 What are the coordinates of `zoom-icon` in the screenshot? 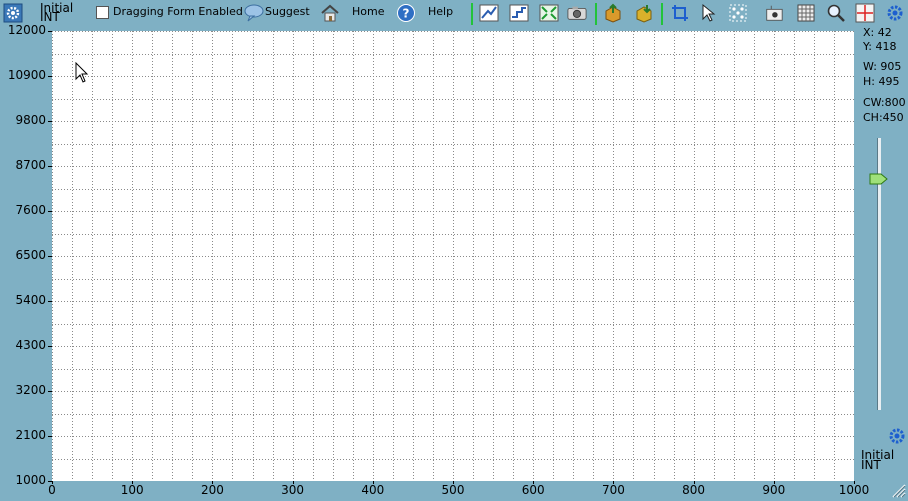 It's located at (836, 13).